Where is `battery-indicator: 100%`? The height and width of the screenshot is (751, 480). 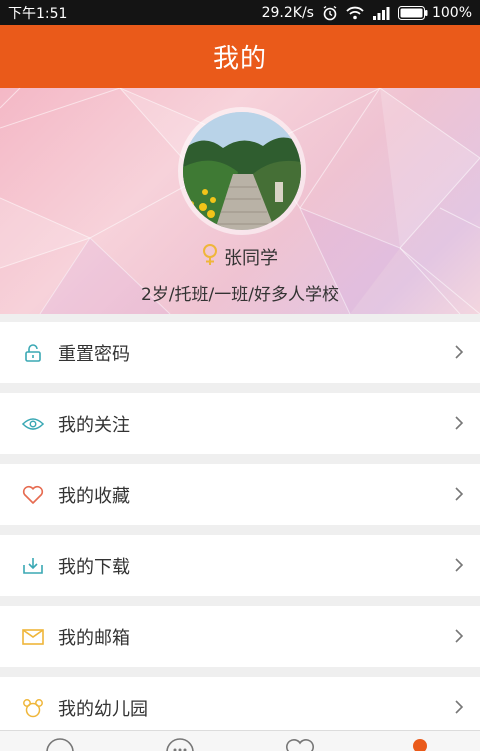 battery-indicator: 100% is located at coordinates (435, 13).